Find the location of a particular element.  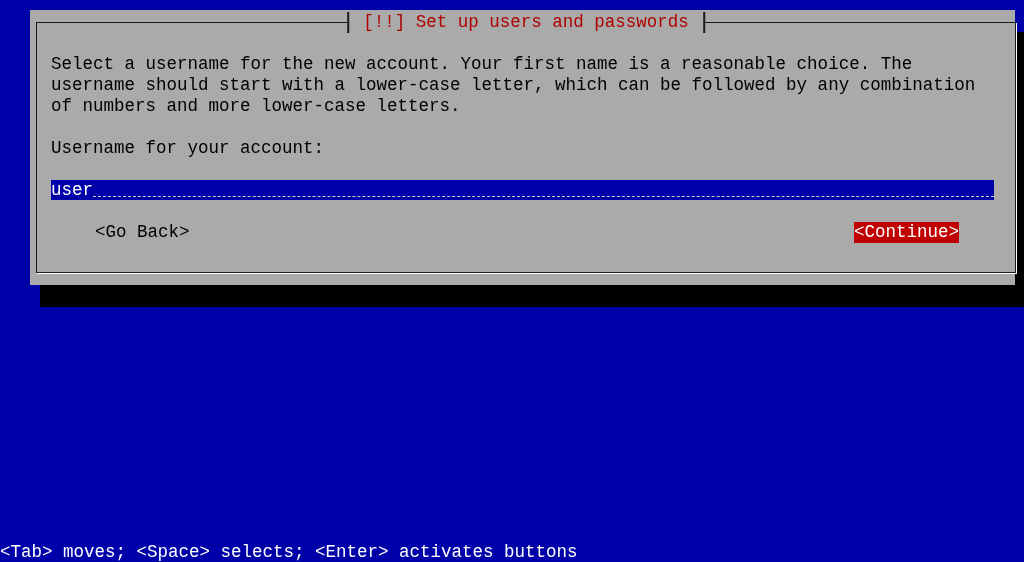

dialog-title: [!!] Set up users and passwords is located at coordinates (526, 22).